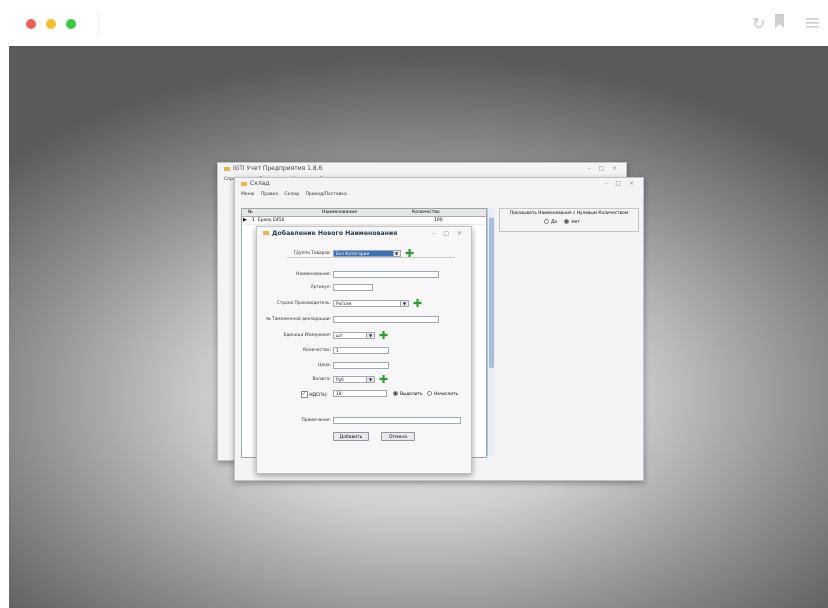 This screenshot has height=608, width=828. Describe the element at coordinates (354, 335) in the screenshot. I see `unit-select: шт ▼` at that location.